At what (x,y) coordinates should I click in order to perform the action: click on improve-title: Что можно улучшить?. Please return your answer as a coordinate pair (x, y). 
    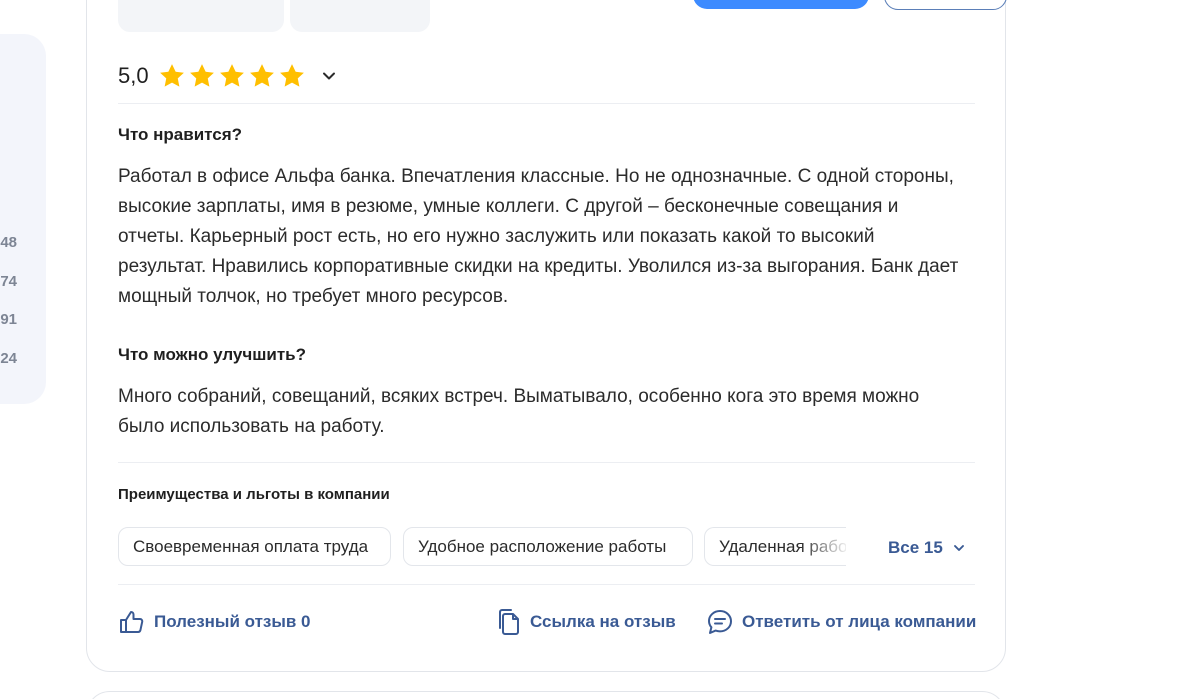
    Looking at the image, I should click on (212, 354).